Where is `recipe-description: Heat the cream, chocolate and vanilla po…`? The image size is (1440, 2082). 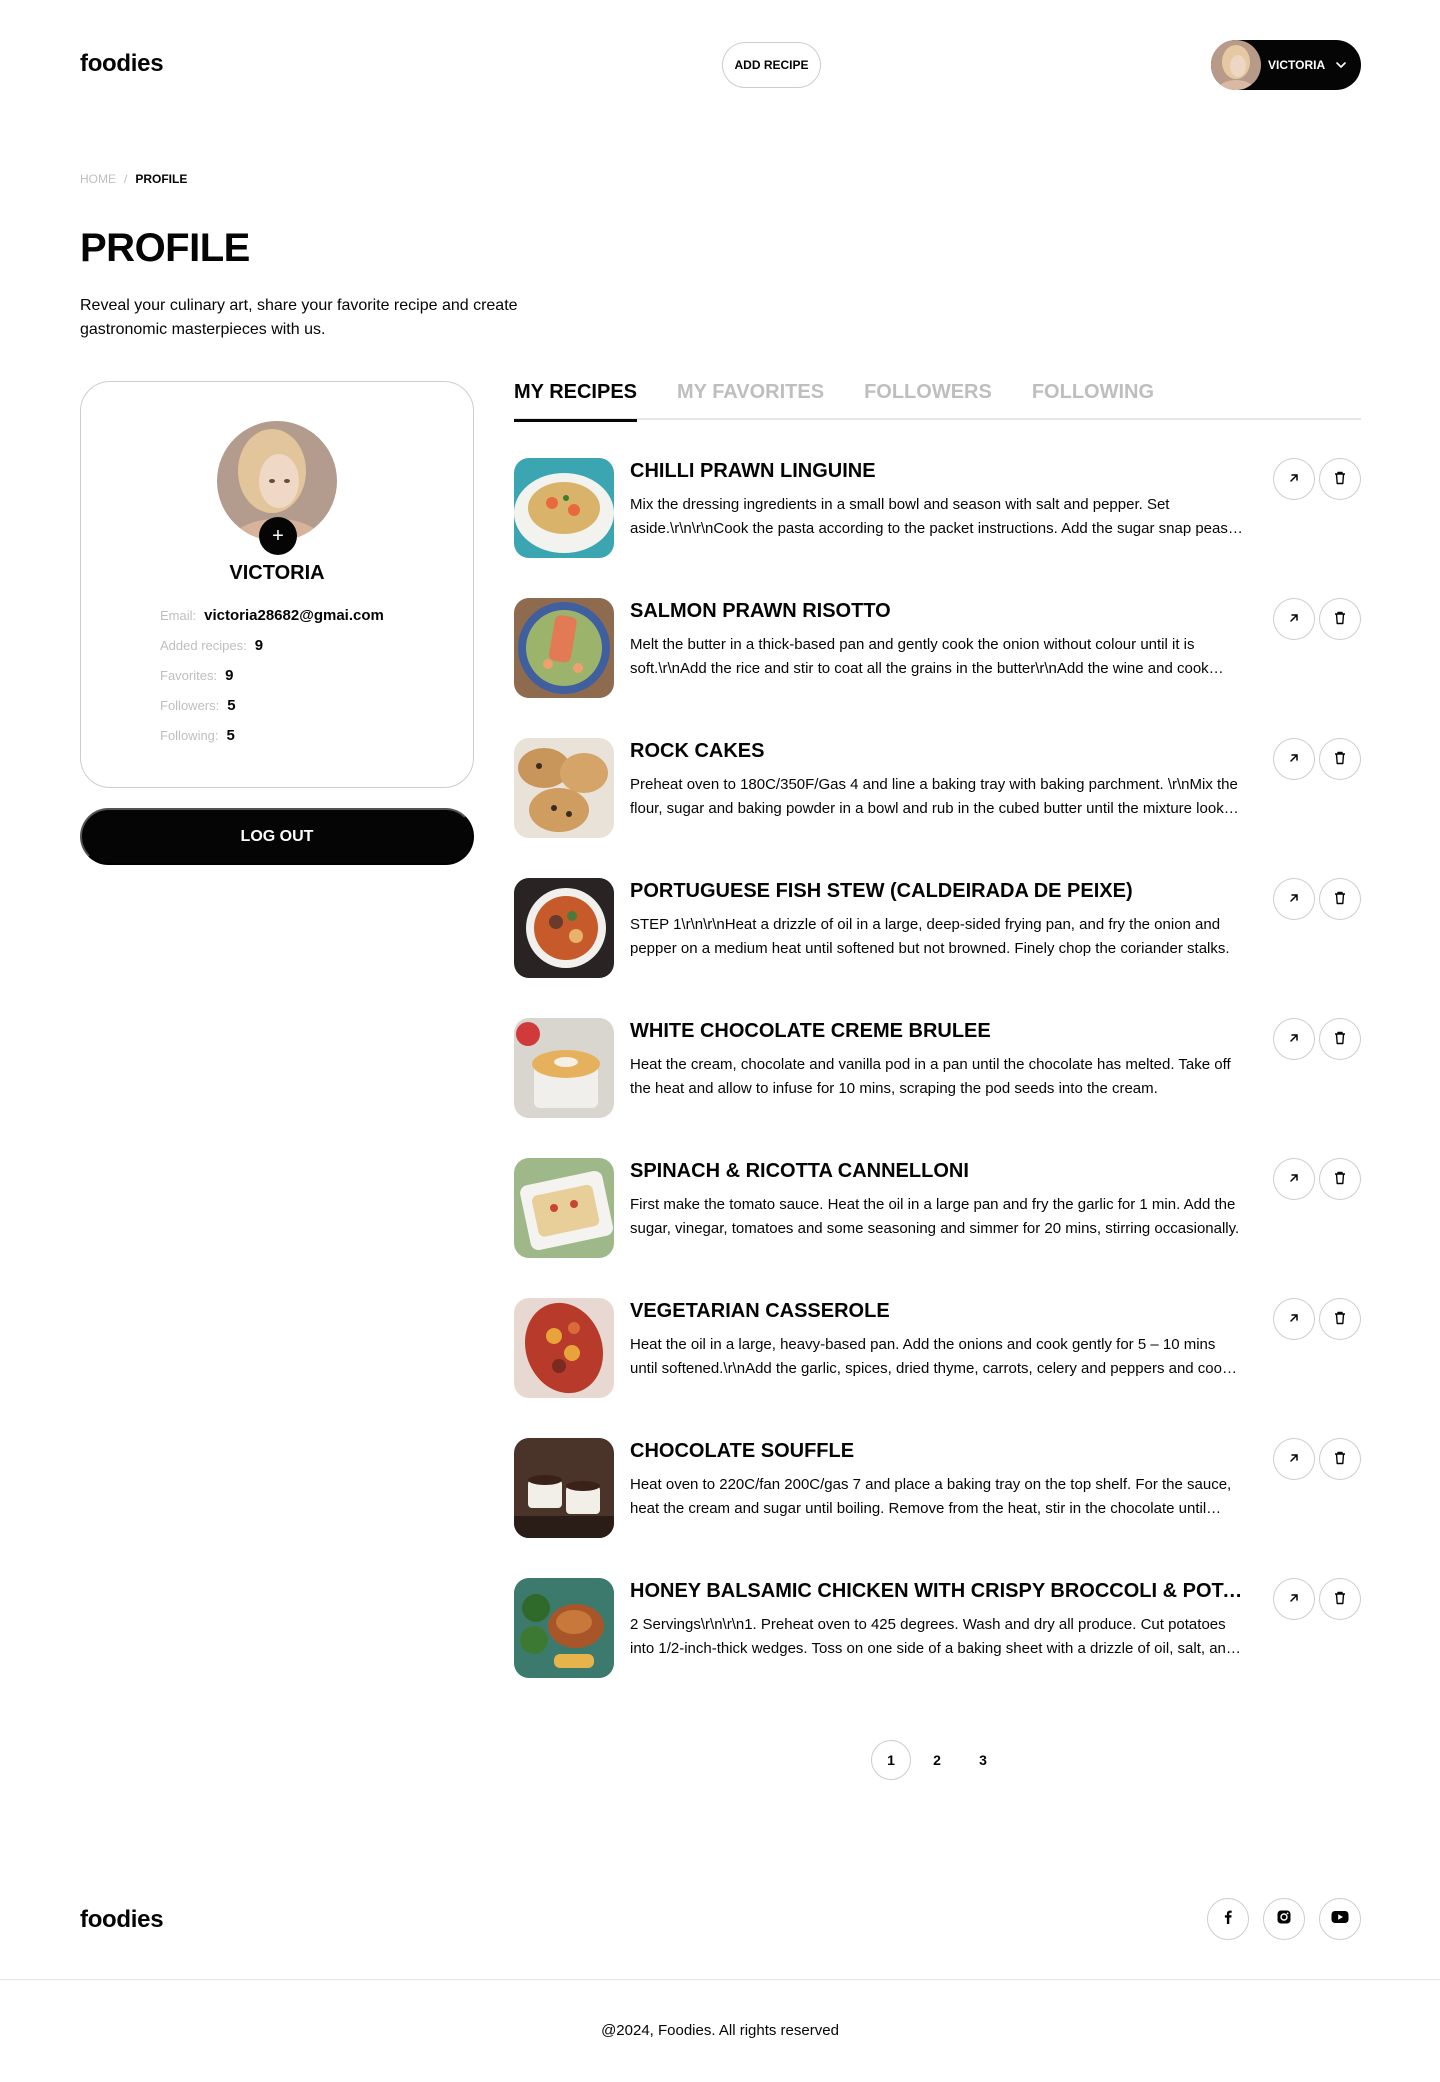 recipe-description: Heat the cream, chocolate and vanilla po… is located at coordinates (930, 1076).